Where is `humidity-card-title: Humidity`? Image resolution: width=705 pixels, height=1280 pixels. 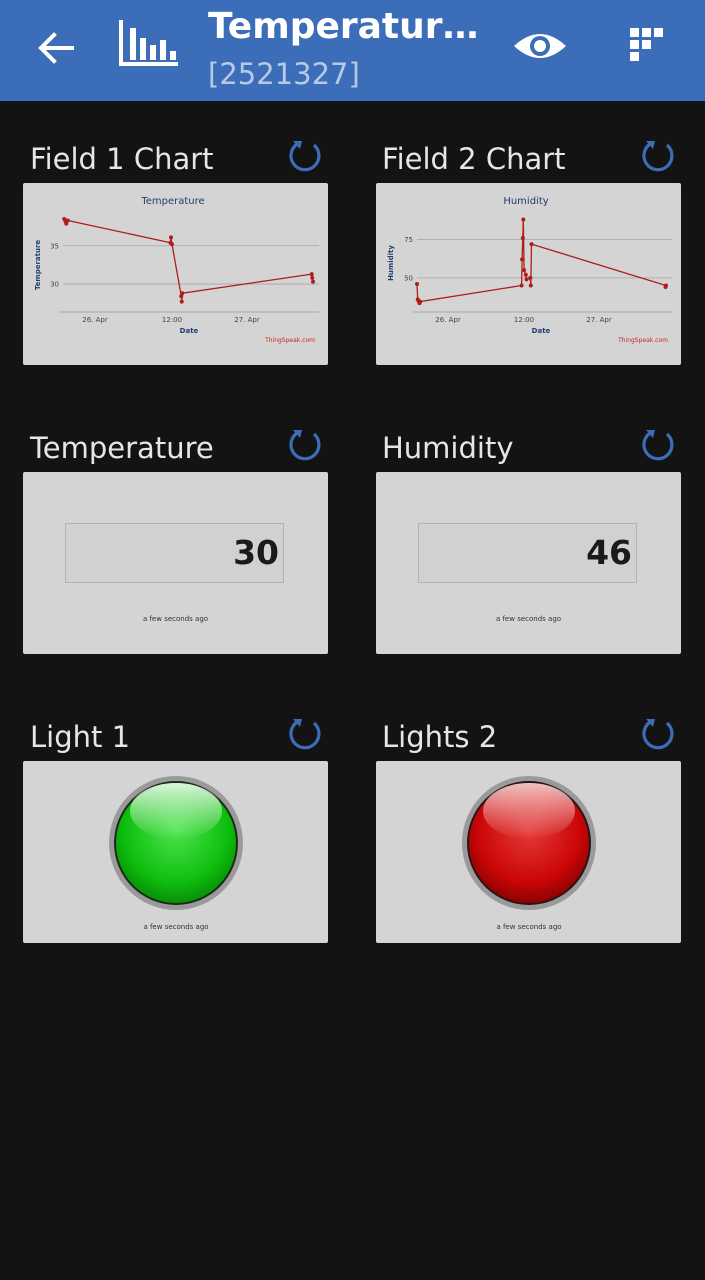
humidity-card-title: Humidity is located at coordinates (448, 448).